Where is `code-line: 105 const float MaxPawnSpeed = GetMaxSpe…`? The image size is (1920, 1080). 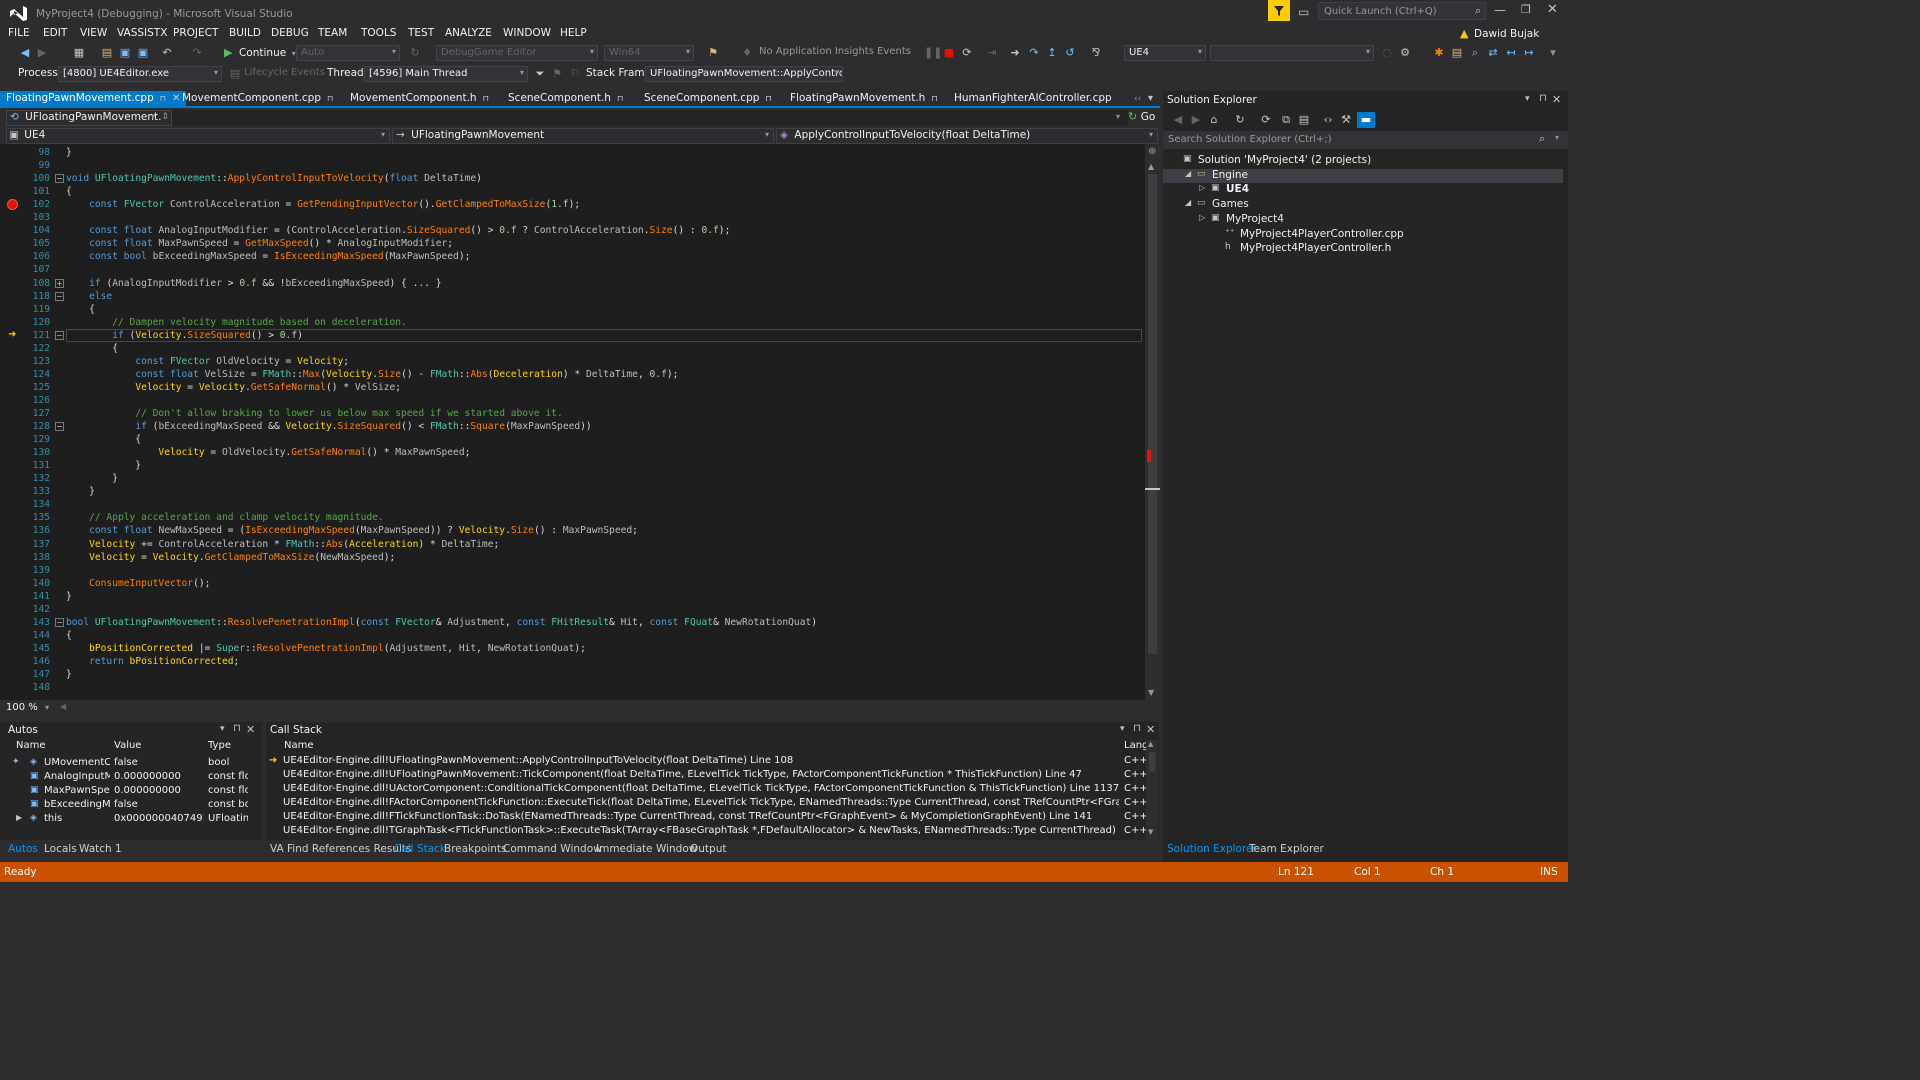 code-line: 105 const float MaxPawnSpeed = GetMaxSpe… is located at coordinates (572, 243).